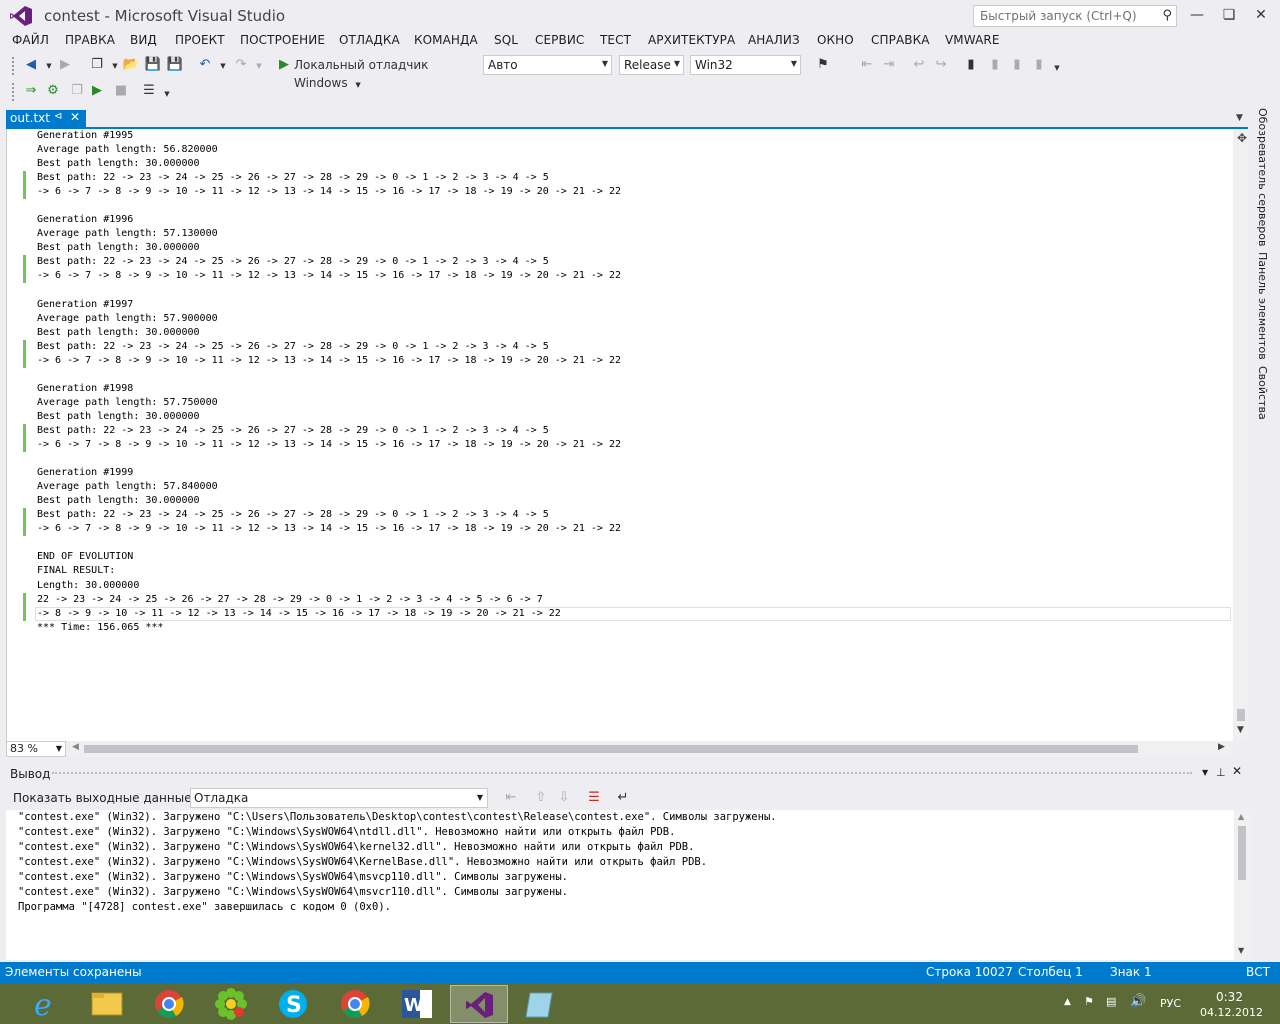  I want to click on toolbar-grip, so click(14, 92).